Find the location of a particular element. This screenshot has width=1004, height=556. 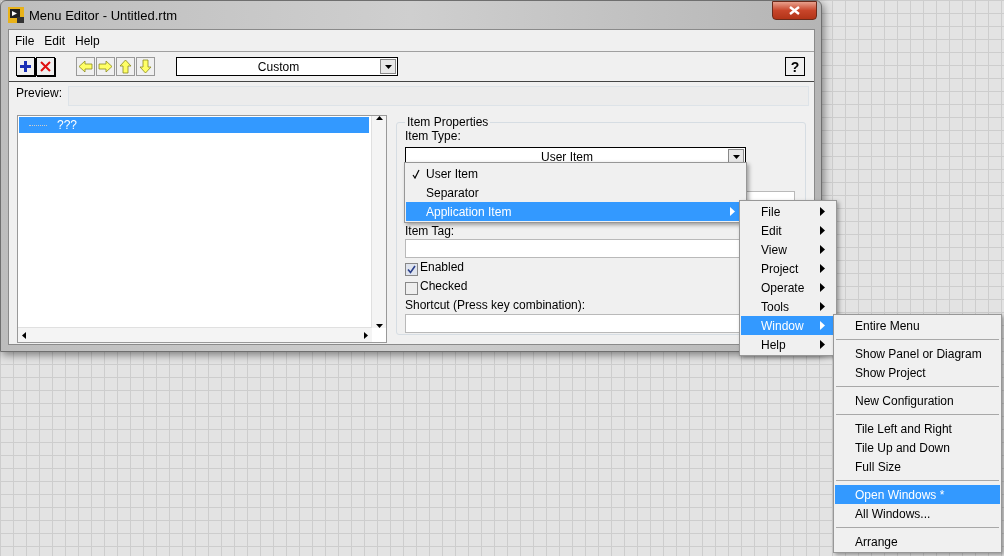

menu-item: Show Project is located at coordinates (917, 372).